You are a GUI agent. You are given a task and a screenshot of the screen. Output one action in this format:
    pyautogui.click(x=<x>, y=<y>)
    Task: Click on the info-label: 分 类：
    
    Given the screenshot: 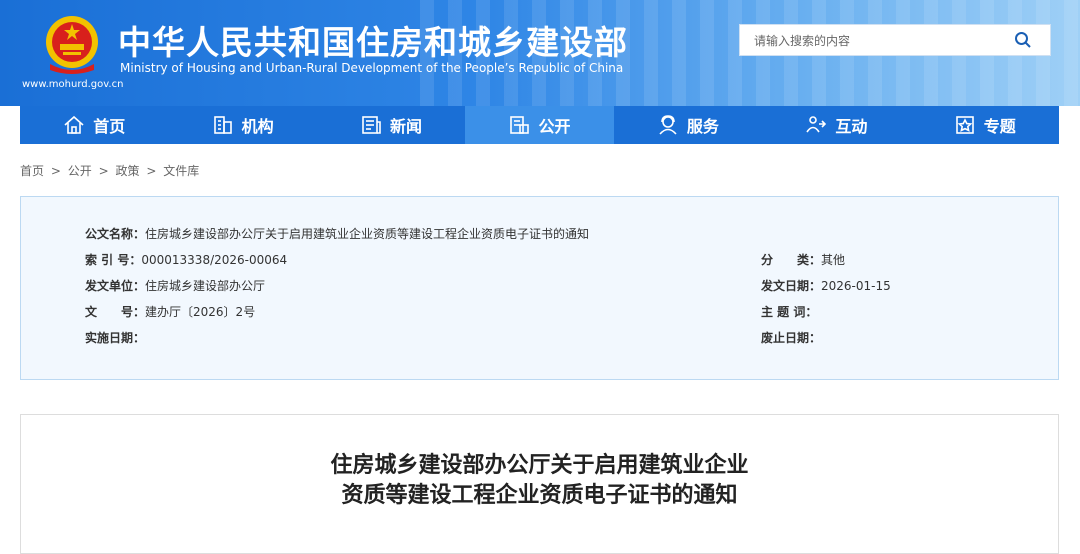 What is the action you would take?
    pyautogui.click(x=791, y=260)
    